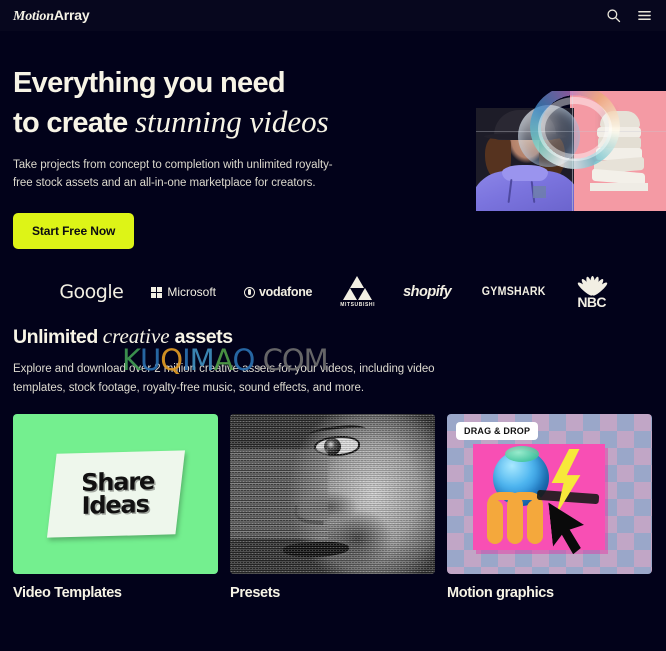 Image resolution: width=666 pixels, height=651 pixels. Describe the element at coordinates (333, 15) in the screenshot. I see `site-header: MotionArray` at that location.